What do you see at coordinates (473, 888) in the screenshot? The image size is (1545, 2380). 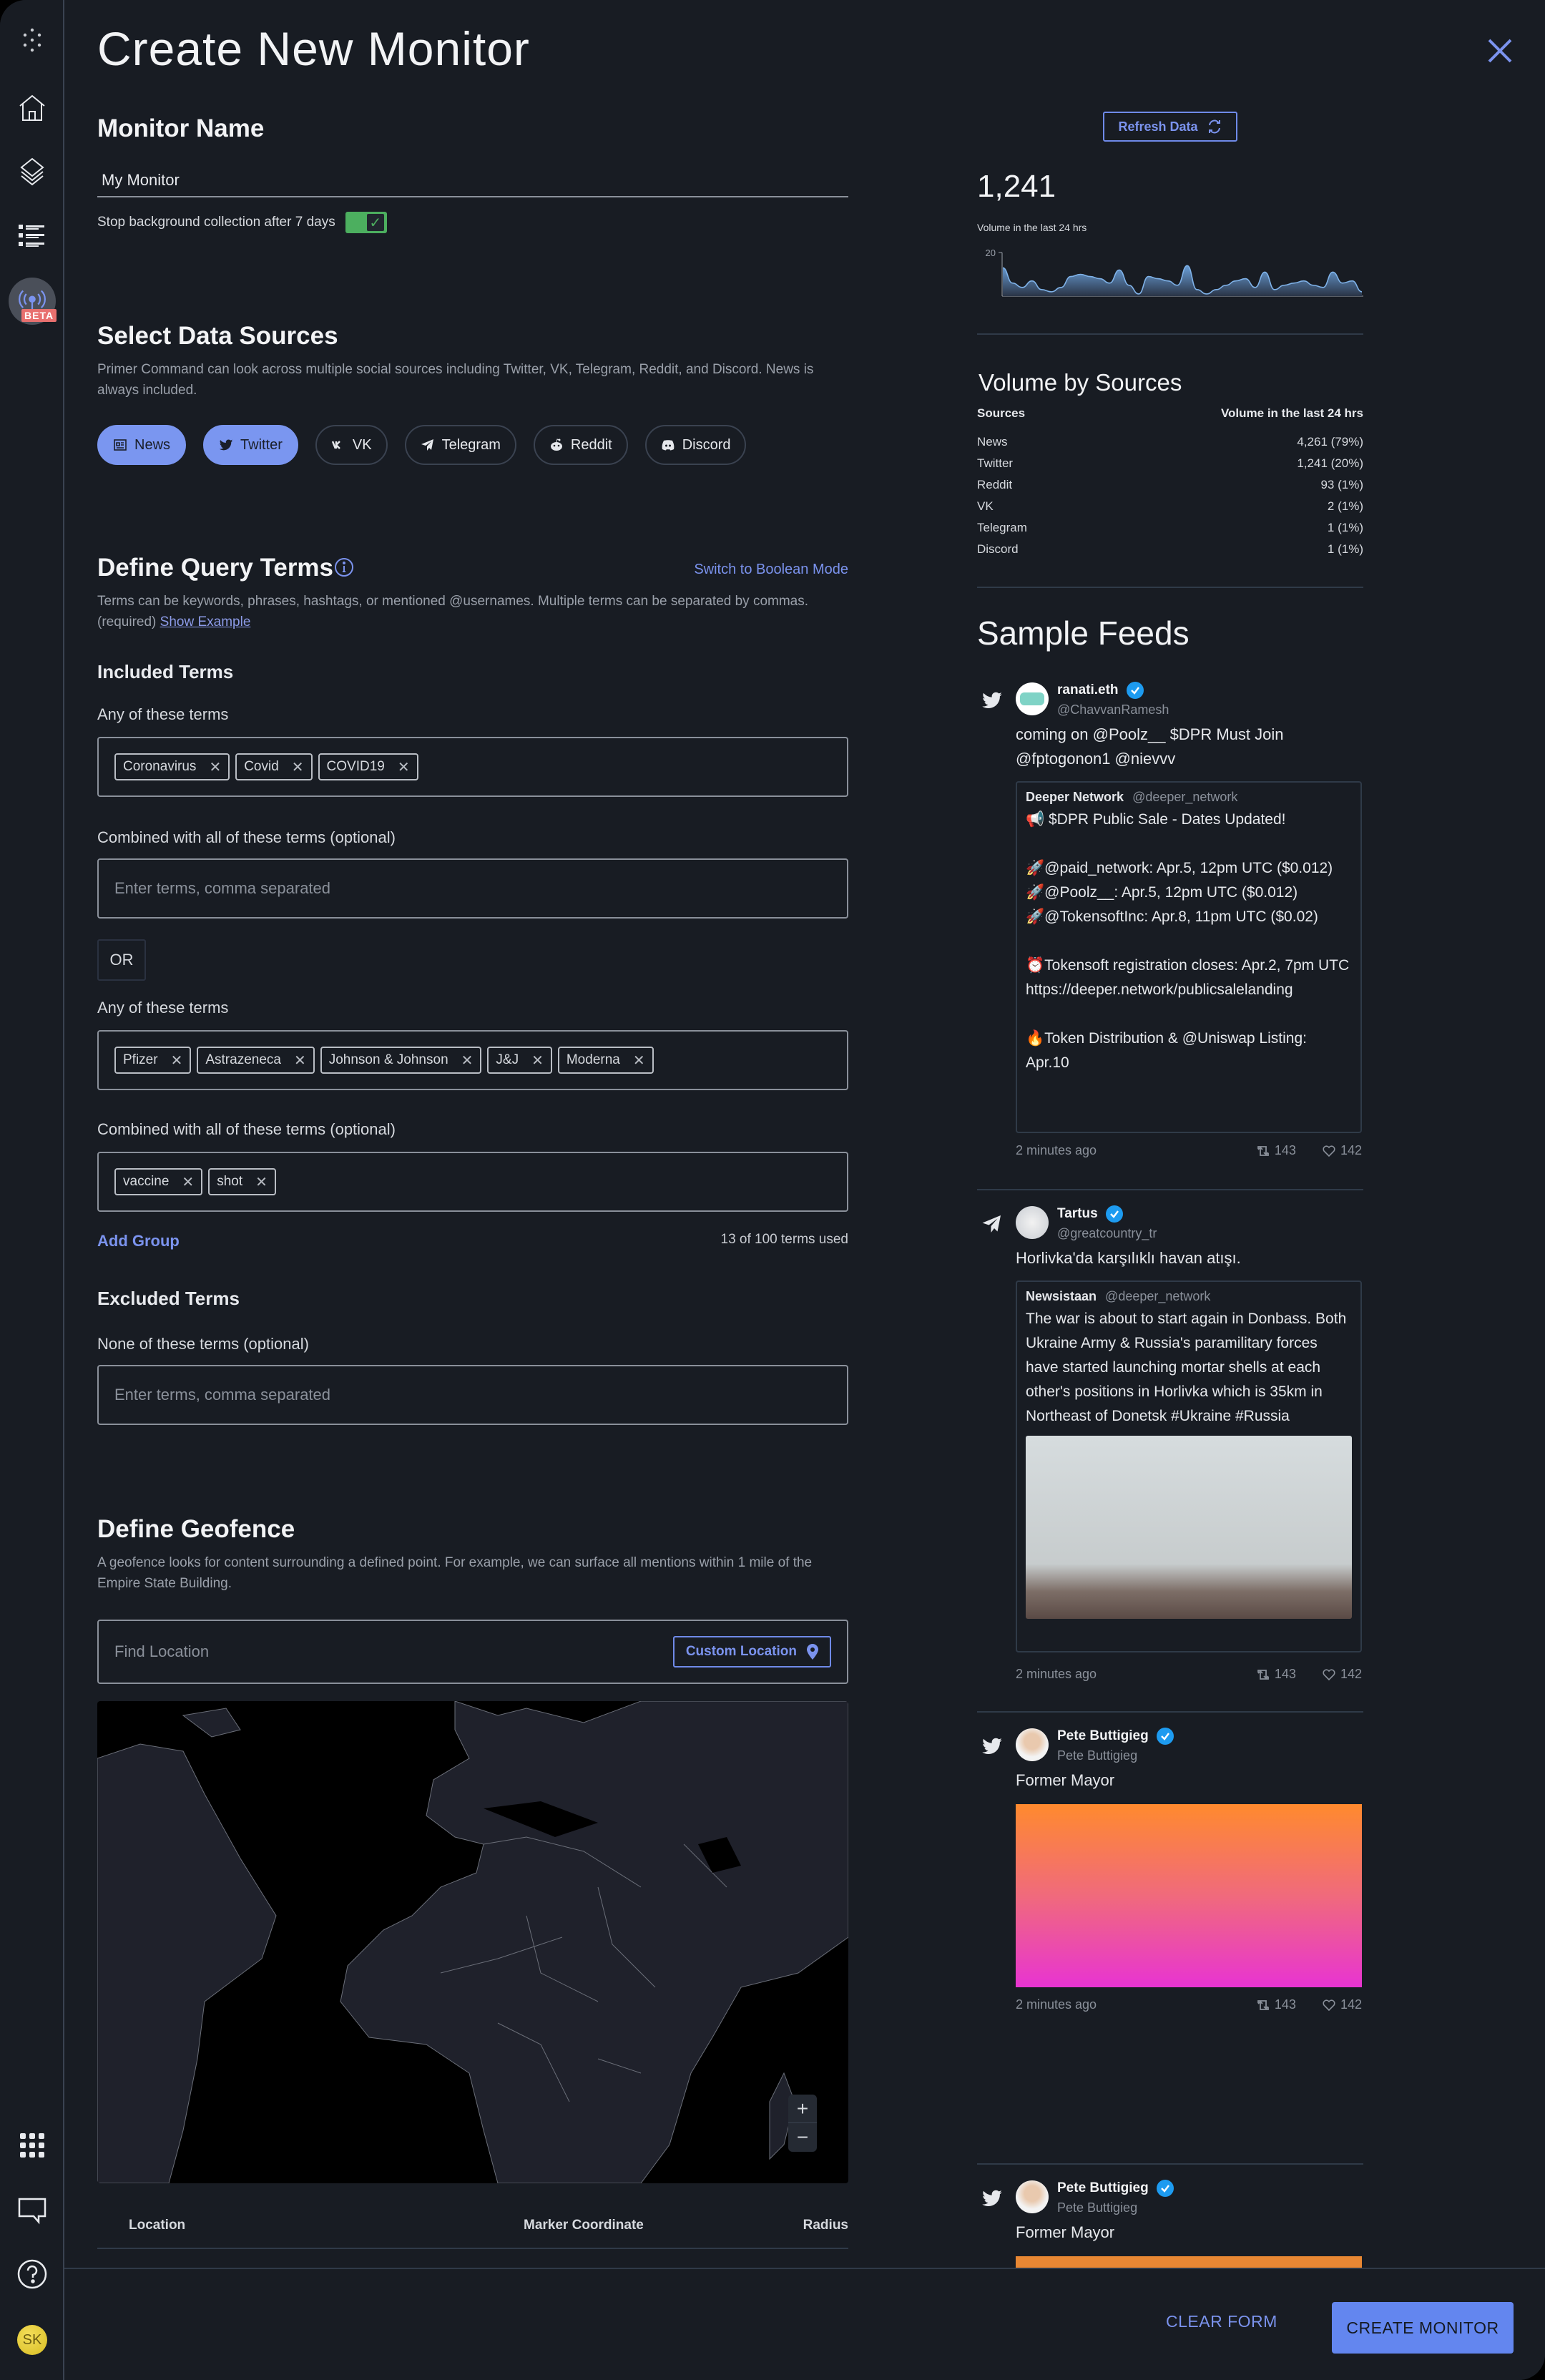 I see `group1-all-input: Enter terms, comma separated` at bounding box center [473, 888].